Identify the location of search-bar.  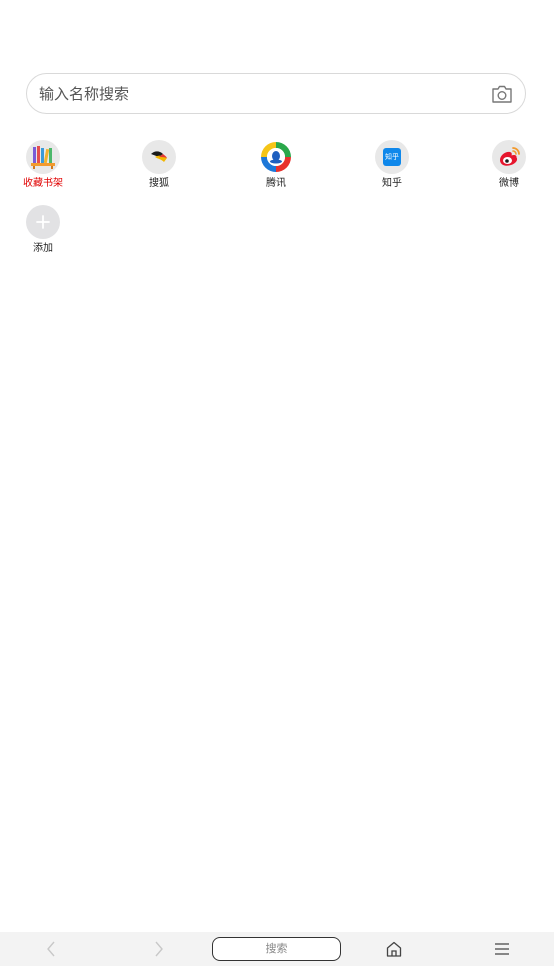
(276, 93).